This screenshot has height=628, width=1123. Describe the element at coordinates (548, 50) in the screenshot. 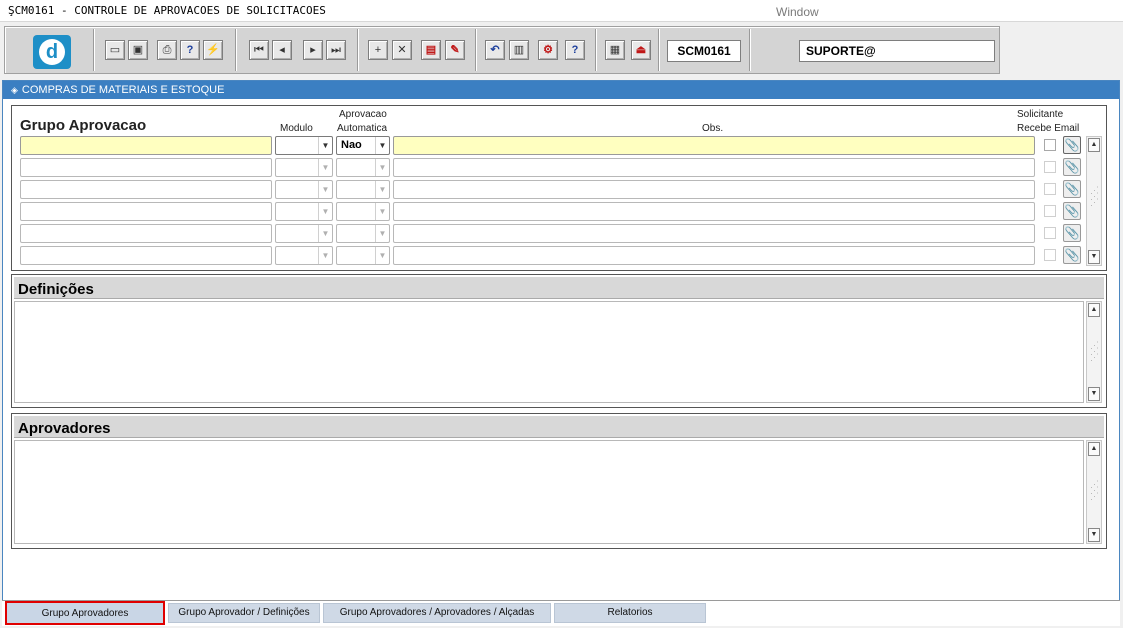

I see `settings-button: ⚙` at that location.